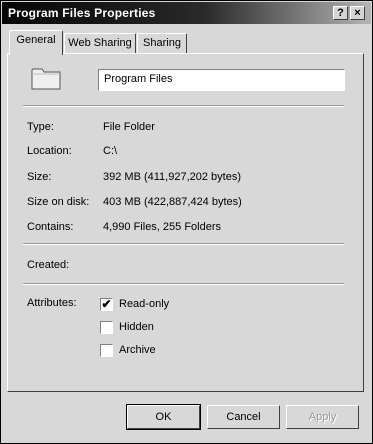 This screenshot has width=373, height=444. I want to click on type-label: Type:, so click(40, 127).